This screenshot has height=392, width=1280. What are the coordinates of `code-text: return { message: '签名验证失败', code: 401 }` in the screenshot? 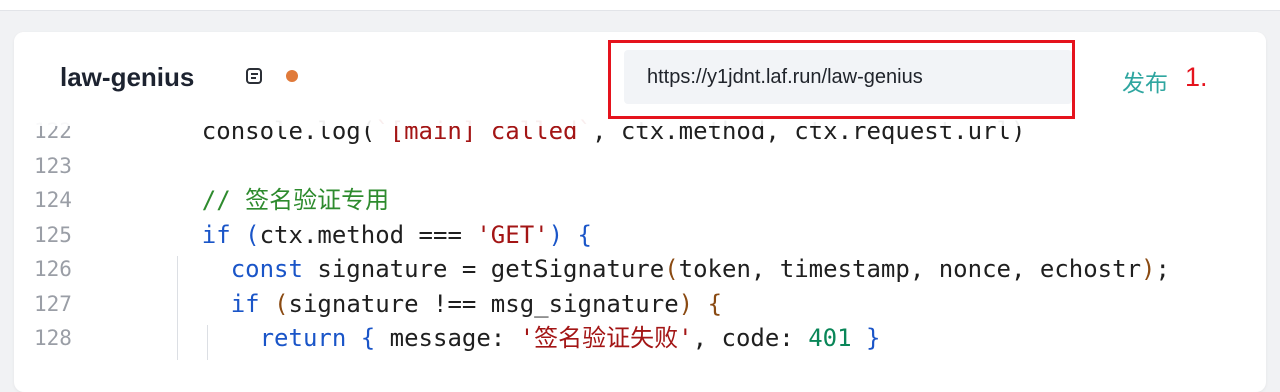 It's located at (512, 338).